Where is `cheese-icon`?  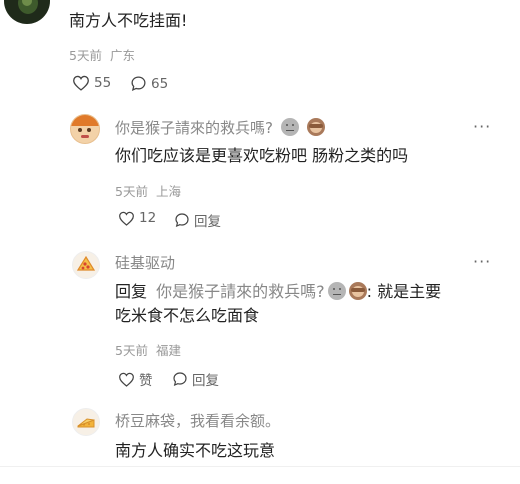
cheese-icon is located at coordinates (86, 423).